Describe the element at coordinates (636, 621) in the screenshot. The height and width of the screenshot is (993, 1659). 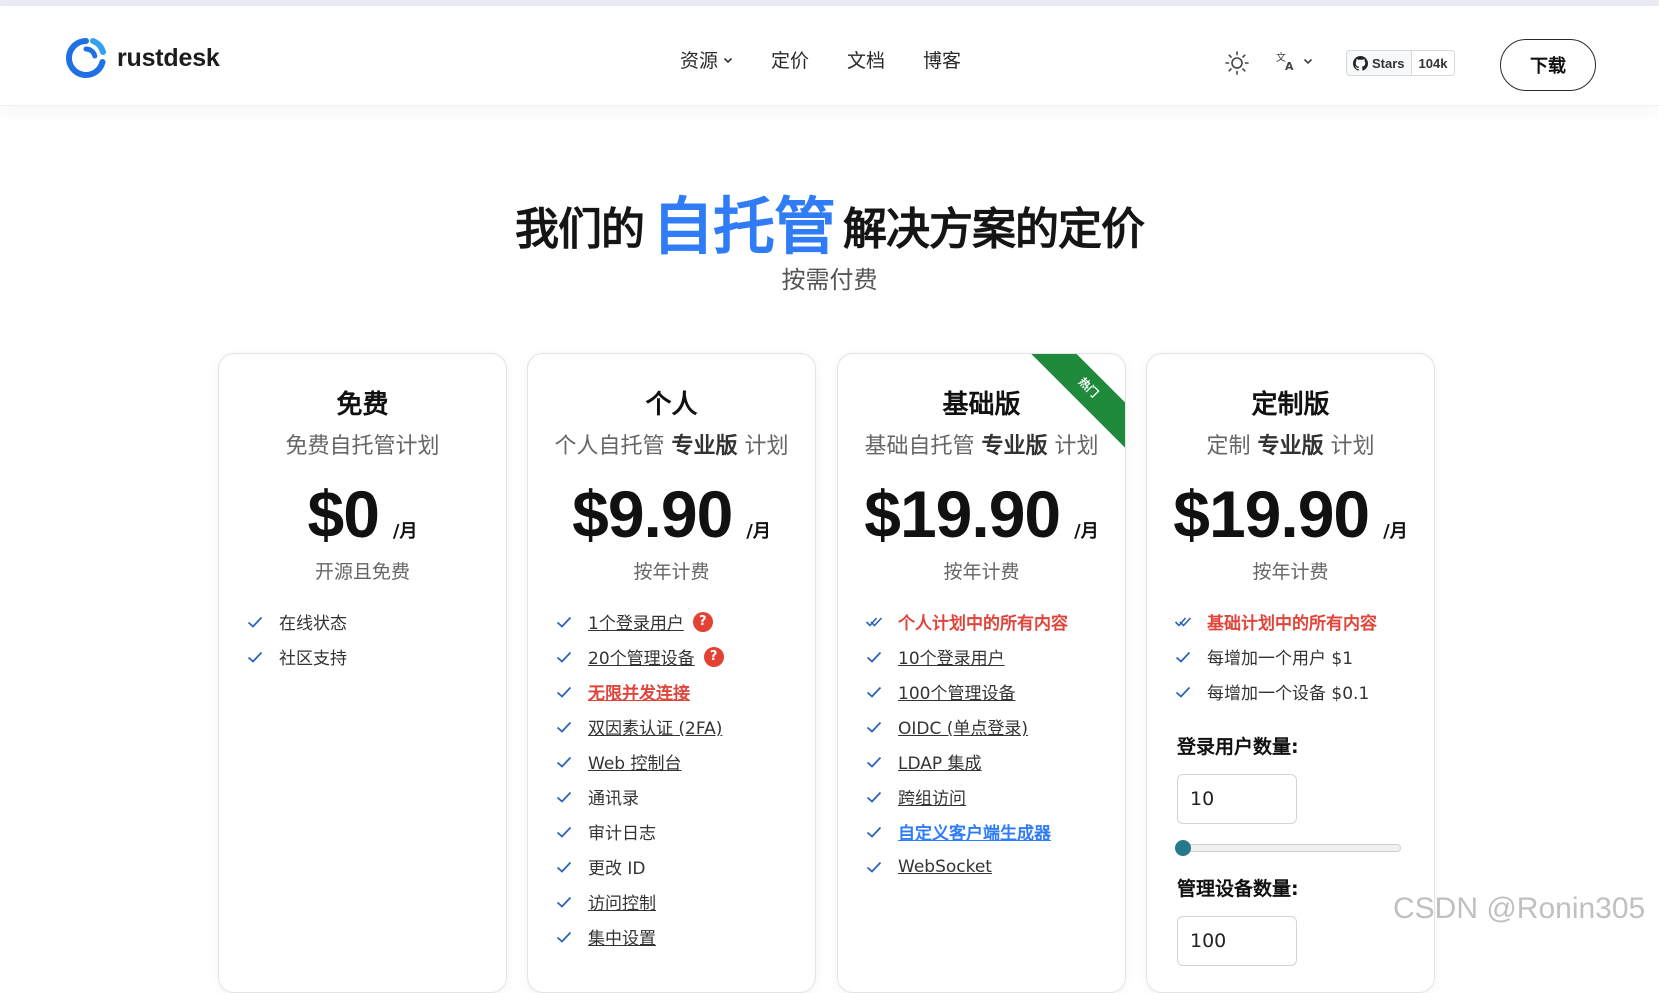
I see `feature-link: 1个登录用户` at that location.